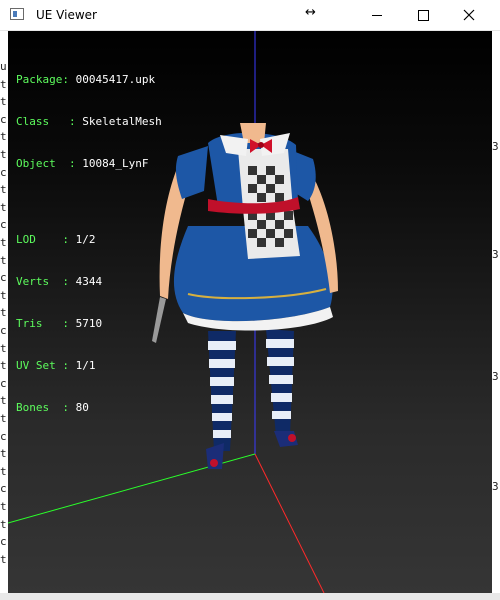  Describe the element at coordinates (33, 121) in the screenshot. I see `class-label: Class` at that location.